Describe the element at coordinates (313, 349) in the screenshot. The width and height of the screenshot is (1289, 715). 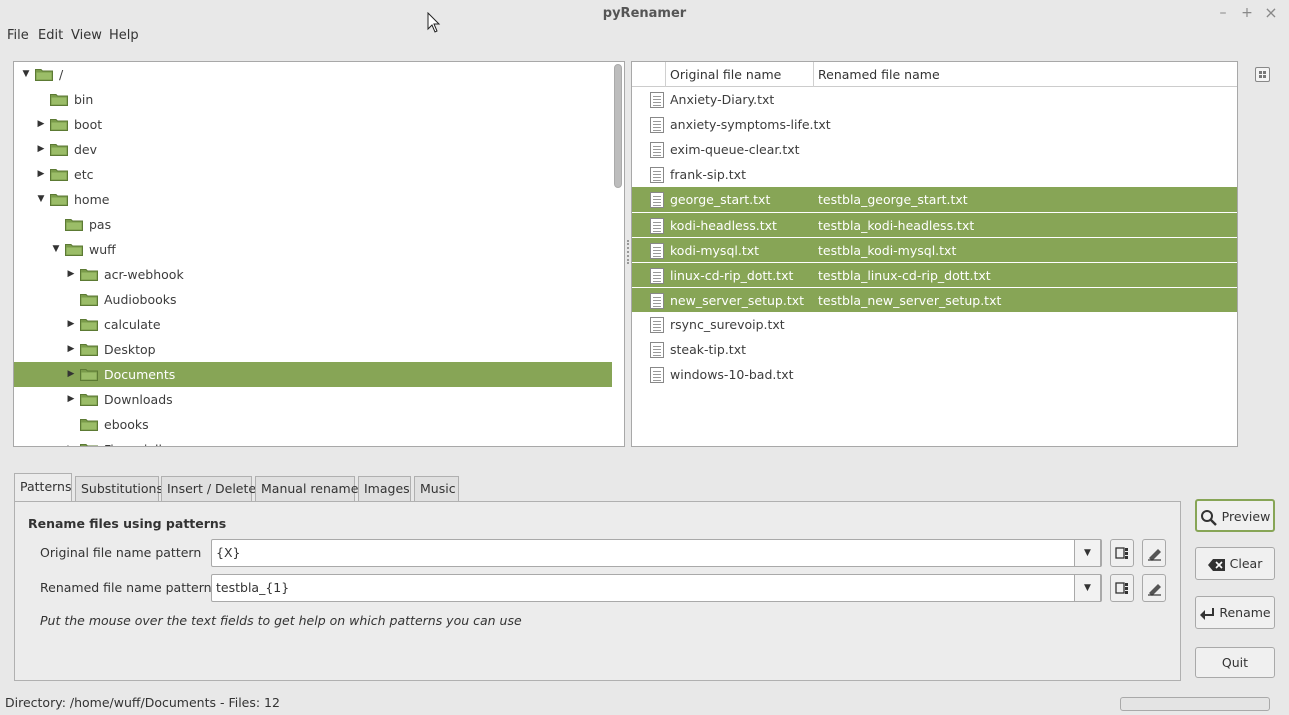
I see `tree-item: ▶ Desktop` at that location.